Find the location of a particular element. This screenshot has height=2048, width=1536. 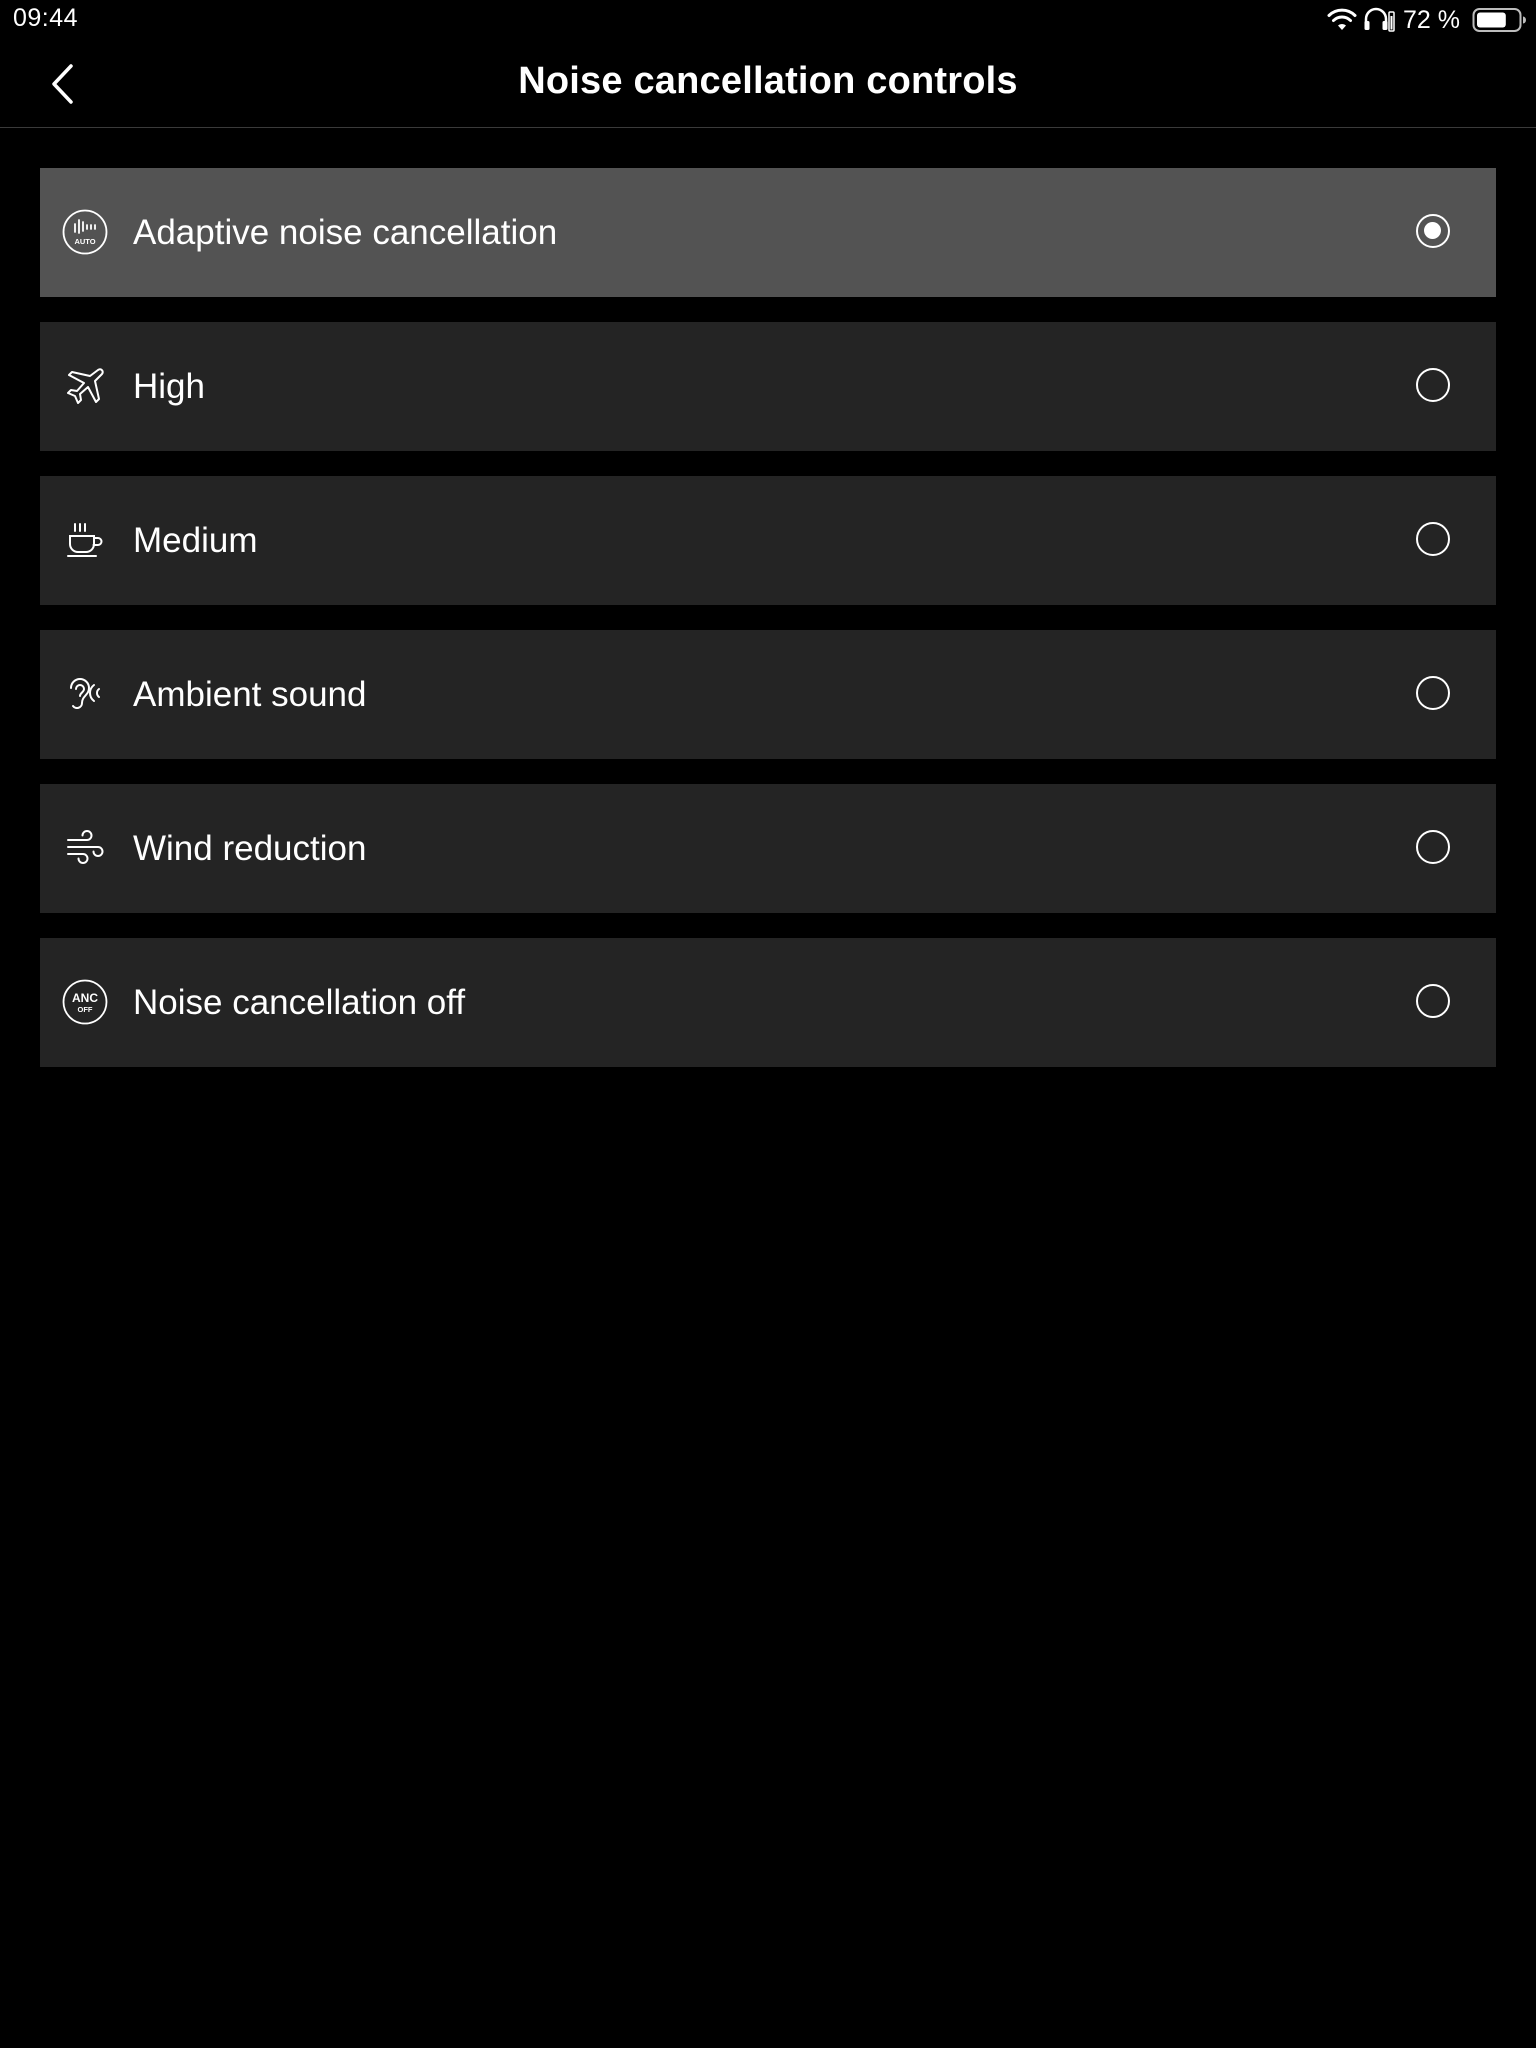

airplane-icon is located at coordinates (85, 386).